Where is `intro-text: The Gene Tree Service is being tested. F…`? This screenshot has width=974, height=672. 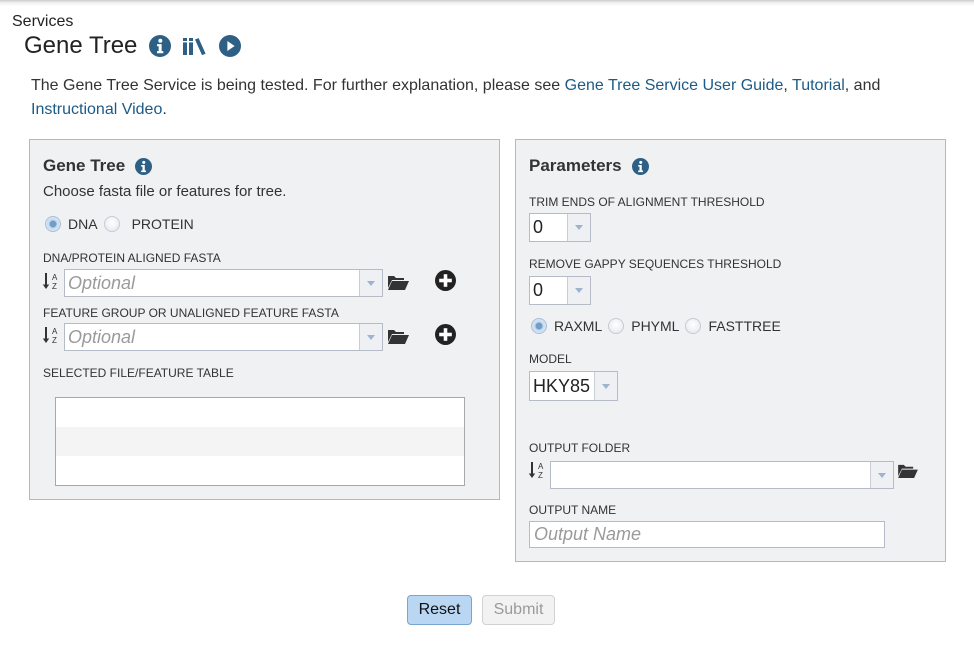
intro-text: The Gene Tree Service is being tested. F… is located at coordinates (491, 98).